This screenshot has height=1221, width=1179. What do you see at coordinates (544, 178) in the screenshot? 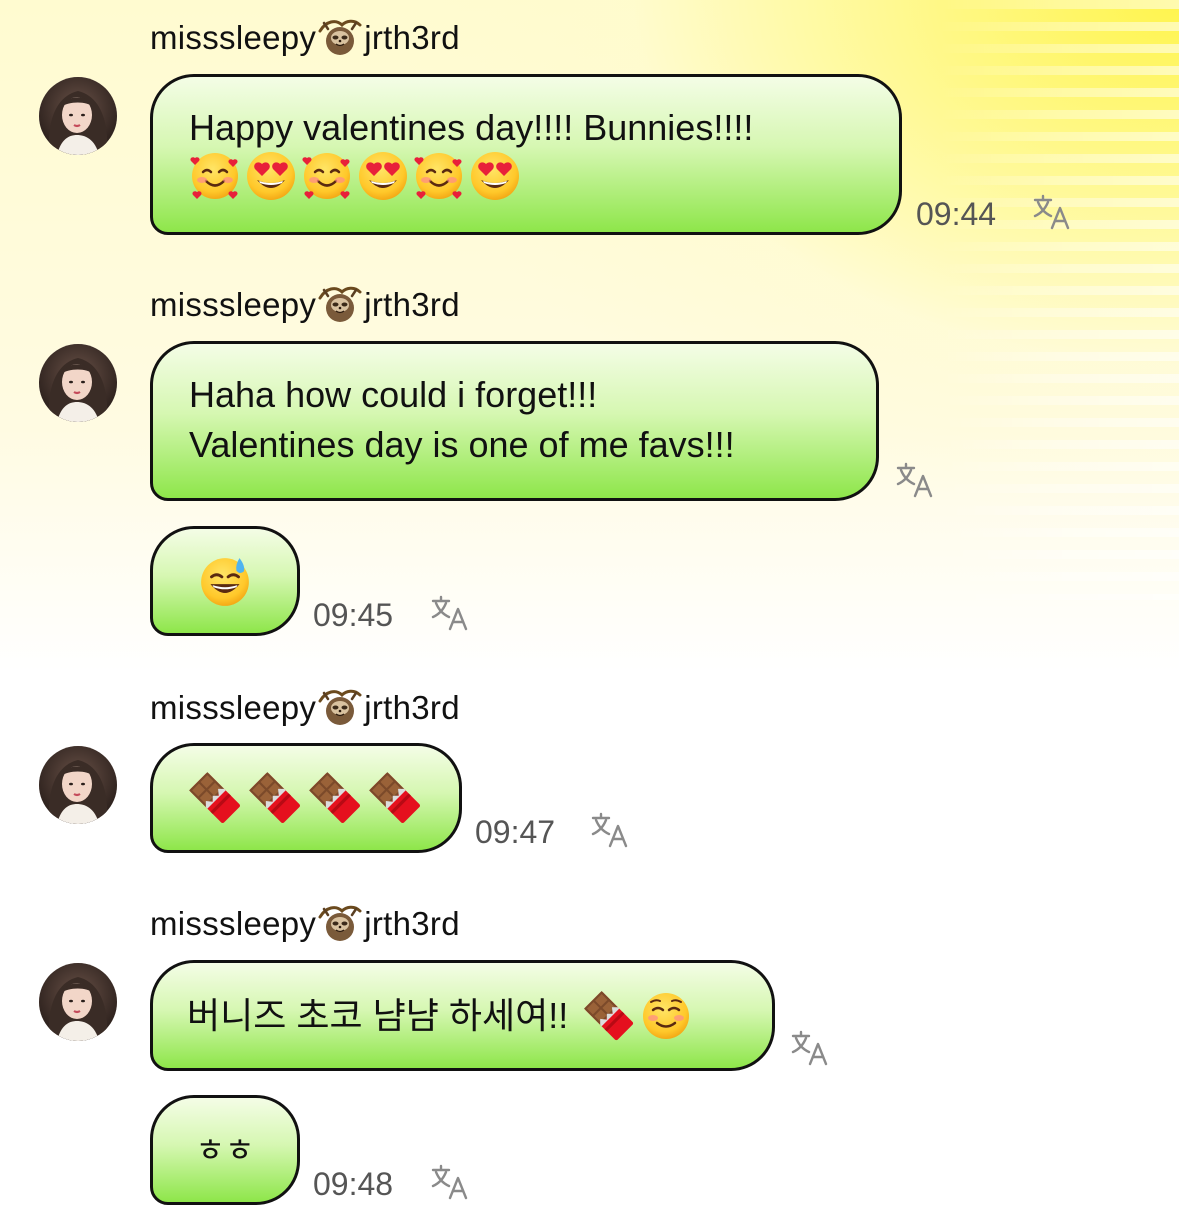
I see `emoji-row` at bounding box center [544, 178].